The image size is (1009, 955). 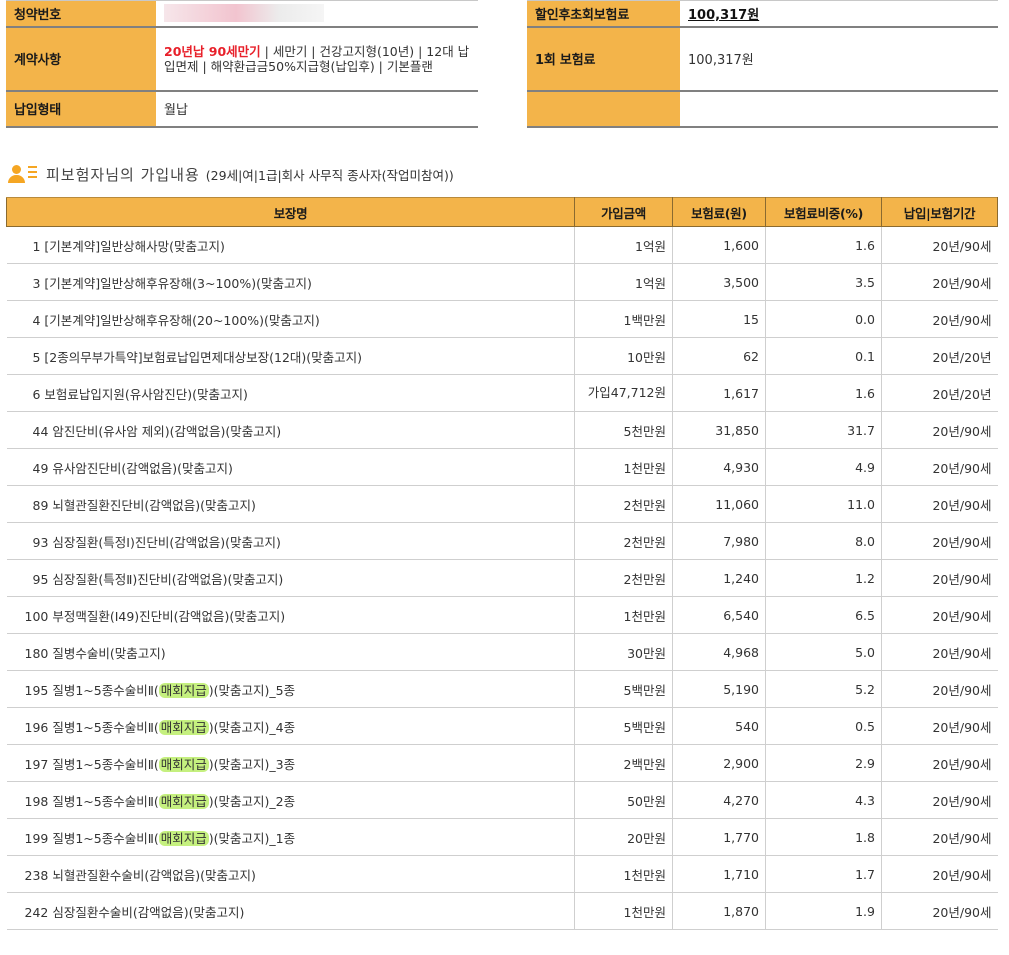 What do you see at coordinates (603, 59) in the screenshot?
I see `first-premium-label: 1회 보험료` at bounding box center [603, 59].